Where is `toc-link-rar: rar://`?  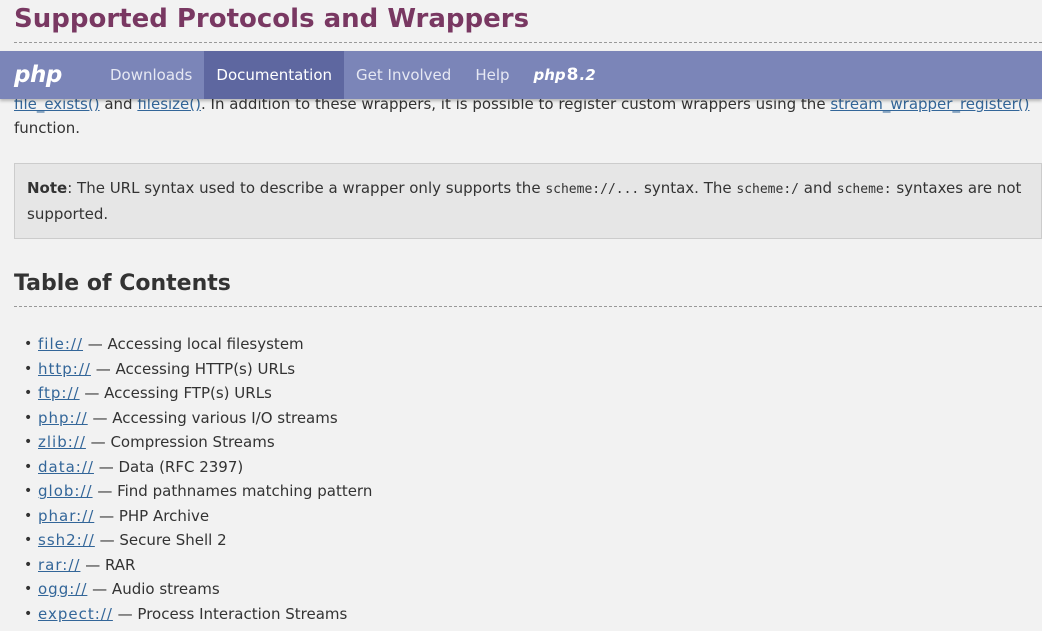
toc-link-rar: rar:// is located at coordinates (59, 565).